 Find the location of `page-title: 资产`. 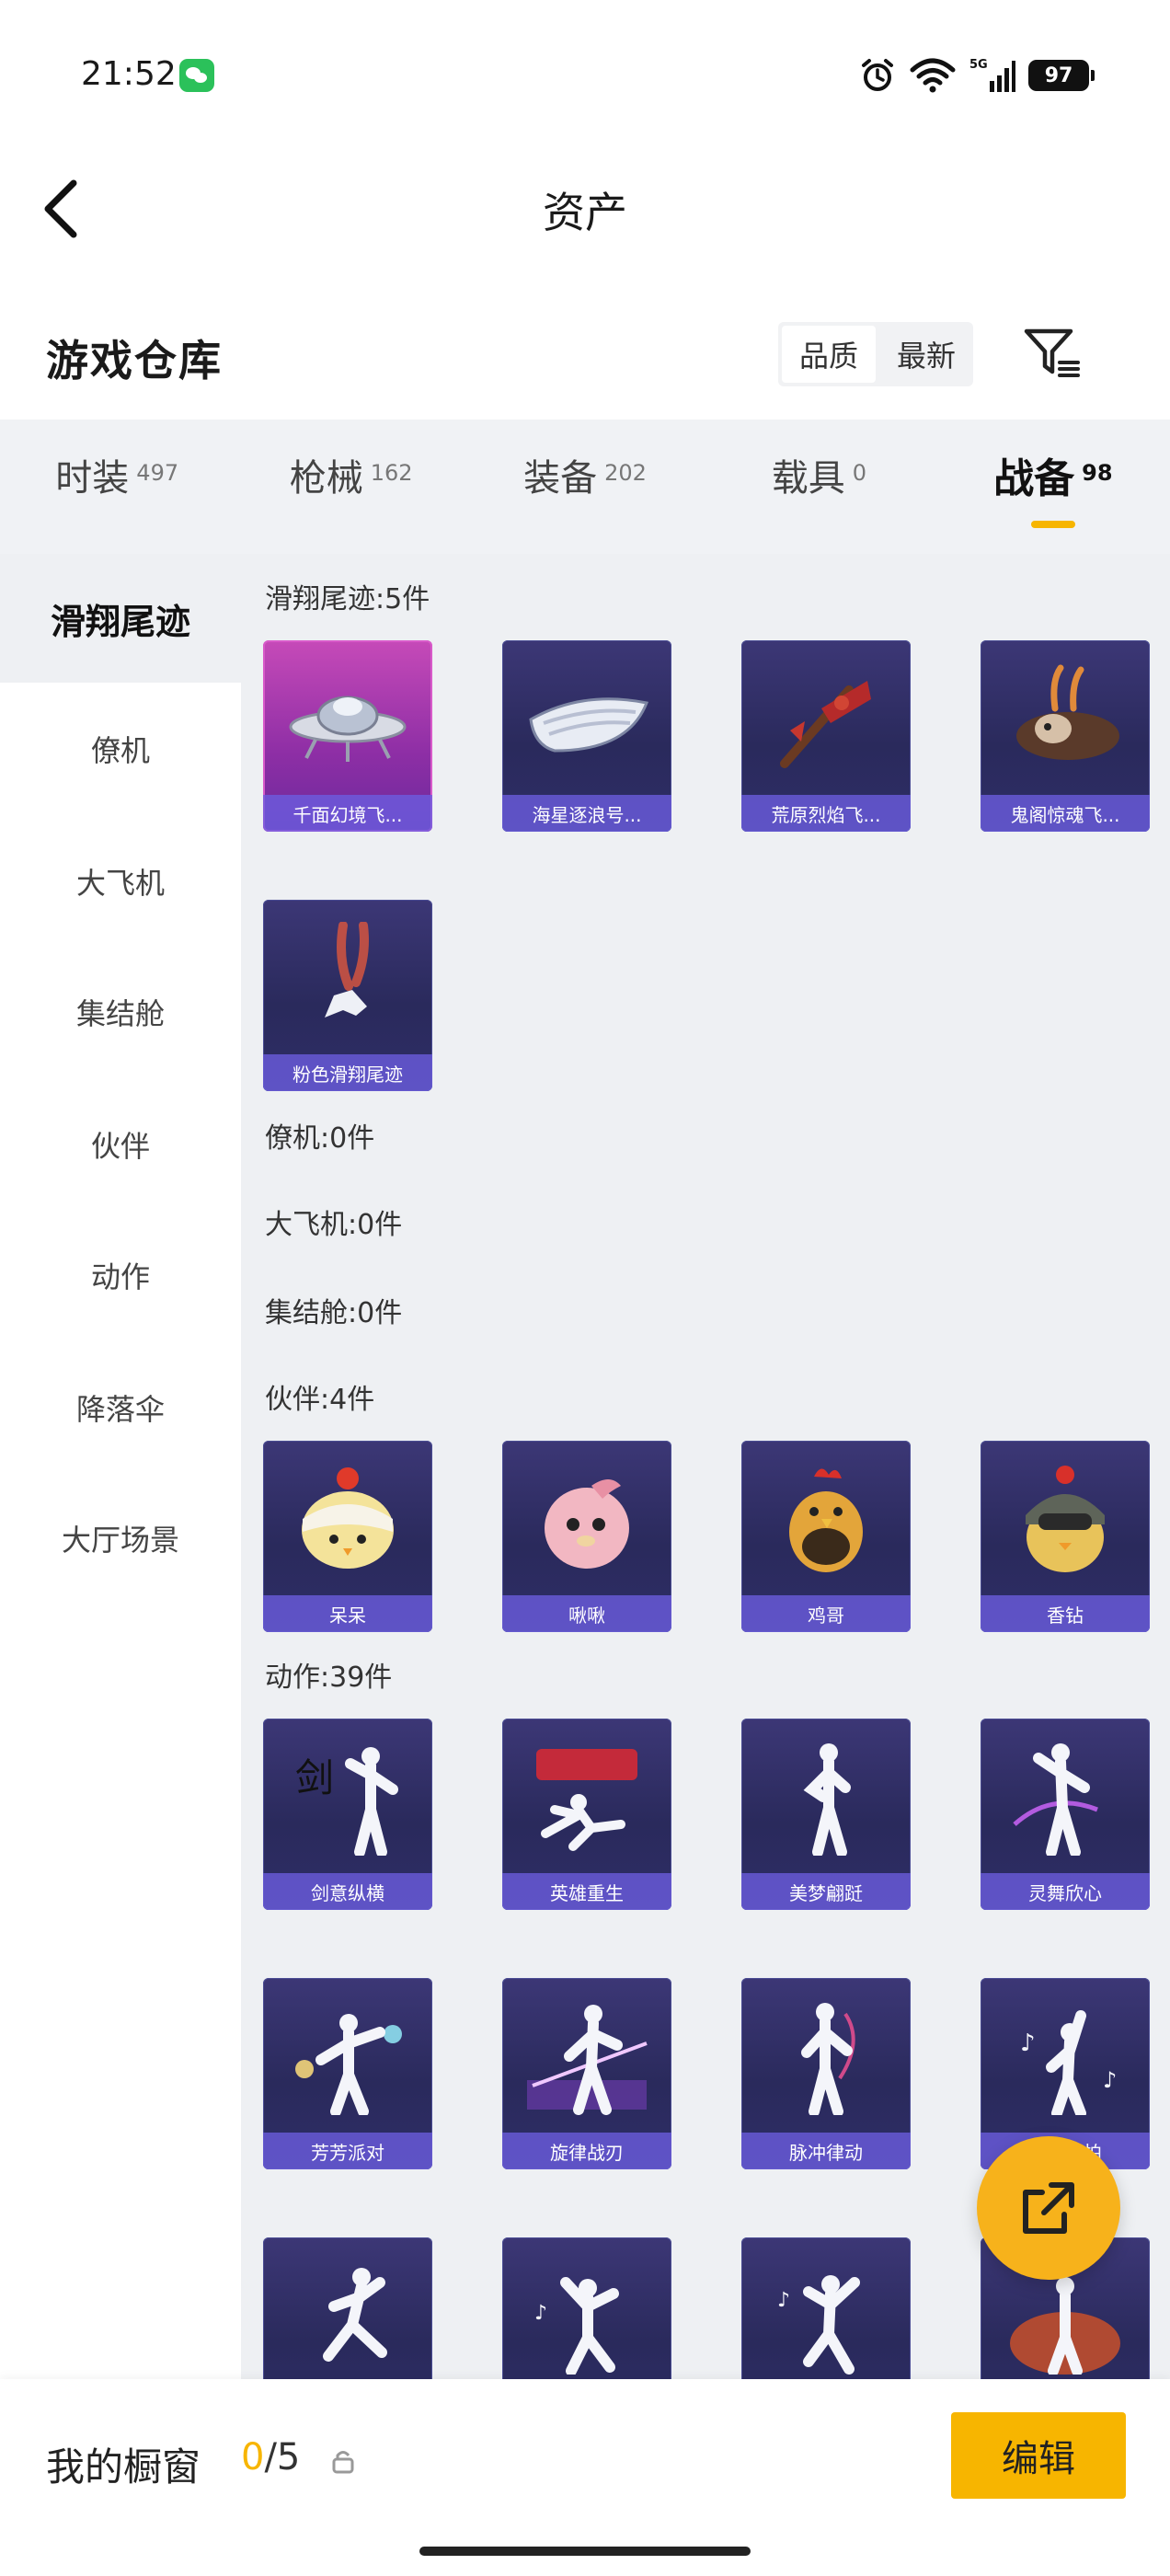

page-title: 资产 is located at coordinates (585, 212).